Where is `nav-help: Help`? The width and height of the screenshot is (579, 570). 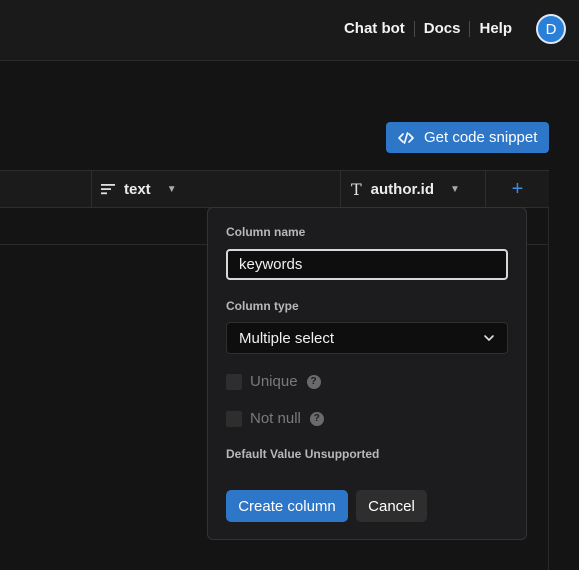
nav-help: Help is located at coordinates (495, 28).